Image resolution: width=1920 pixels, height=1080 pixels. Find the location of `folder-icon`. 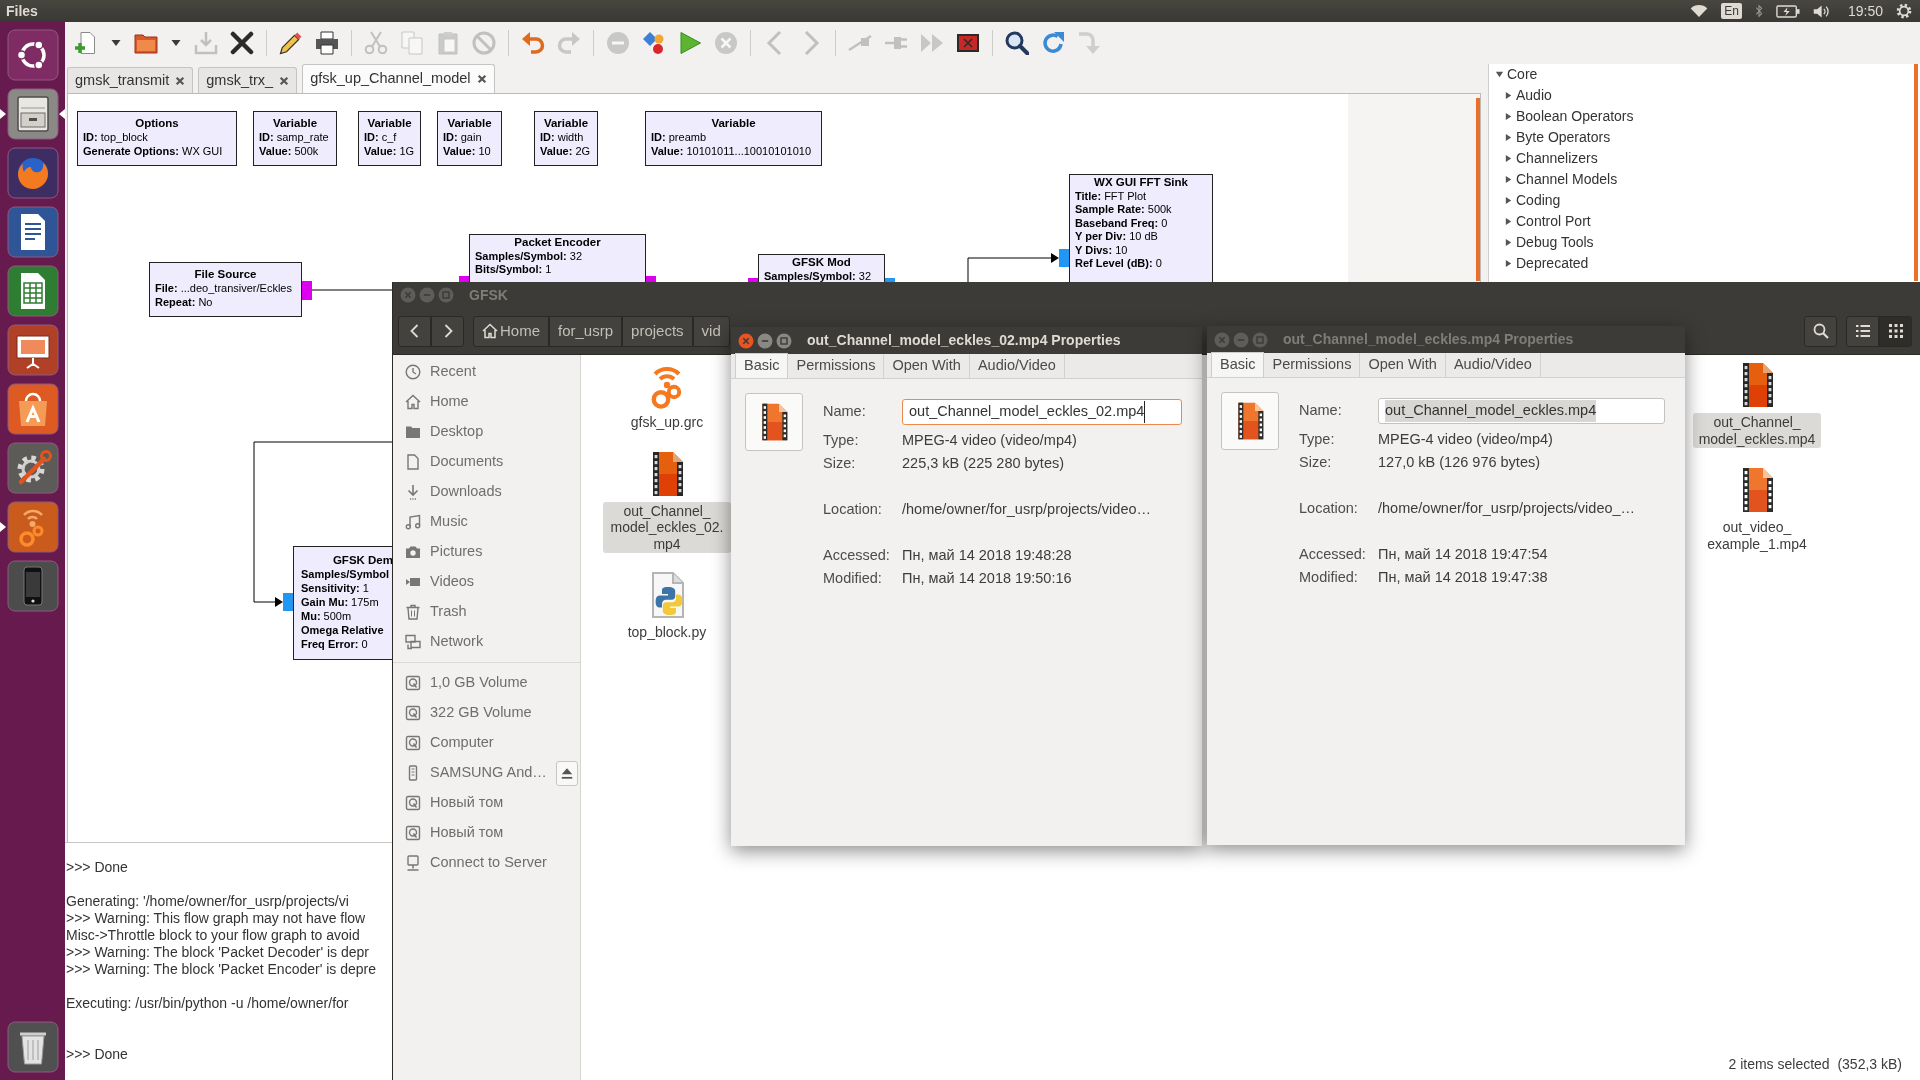

folder-icon is located at coordinates (146, 43).